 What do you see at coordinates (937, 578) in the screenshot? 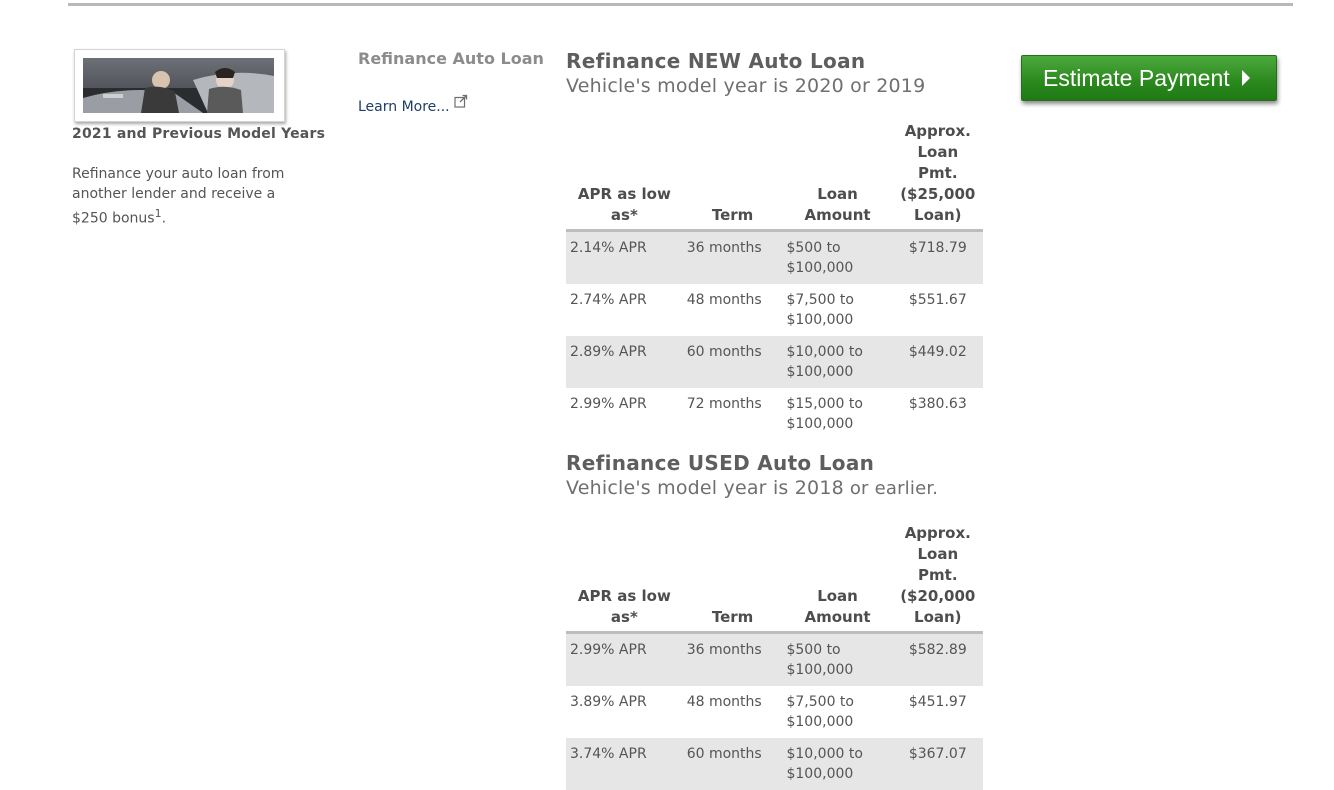
I see `header-approx-payment: Approx. Loan Pmt. ($20,000 Loan)` at bounding box center [937, 578].